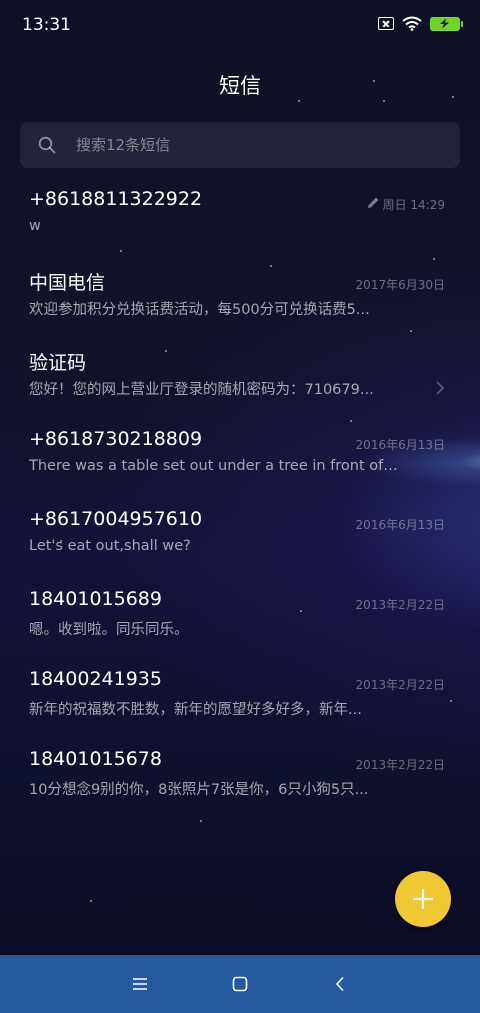 Image resolution: width=480 pixels, height=1013 pixels. What do you see at coordinates (240, 86) in the screenshot?
I see `page-title: 短信` at bounding box center [240, 86].